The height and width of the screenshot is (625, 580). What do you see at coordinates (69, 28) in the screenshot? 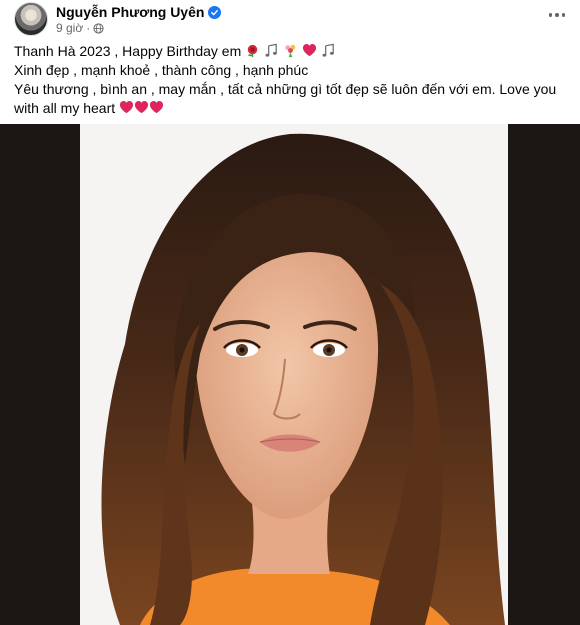
I see `post-time: 9 giờ` at bounding box center [69, 28].